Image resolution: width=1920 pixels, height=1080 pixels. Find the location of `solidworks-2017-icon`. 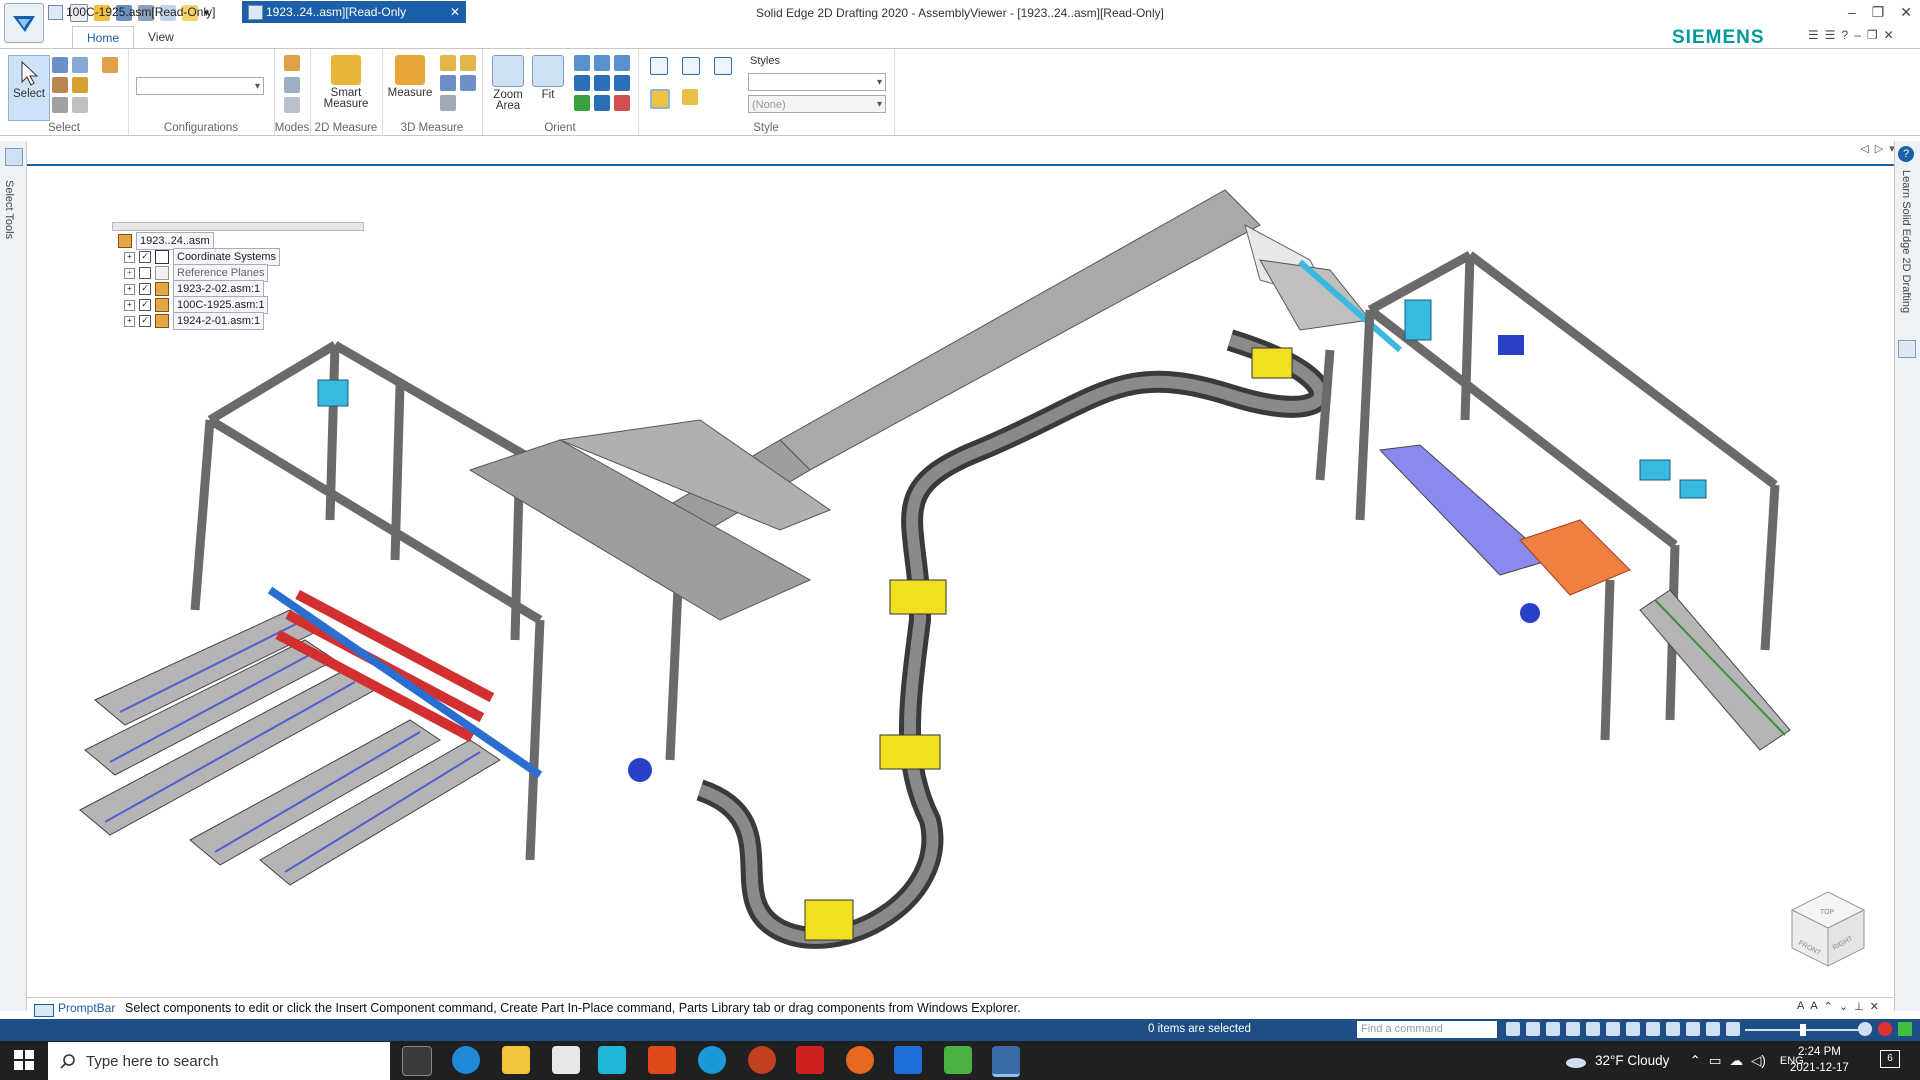

solidworks-2017-icon is located at coordinates (810, 1060).